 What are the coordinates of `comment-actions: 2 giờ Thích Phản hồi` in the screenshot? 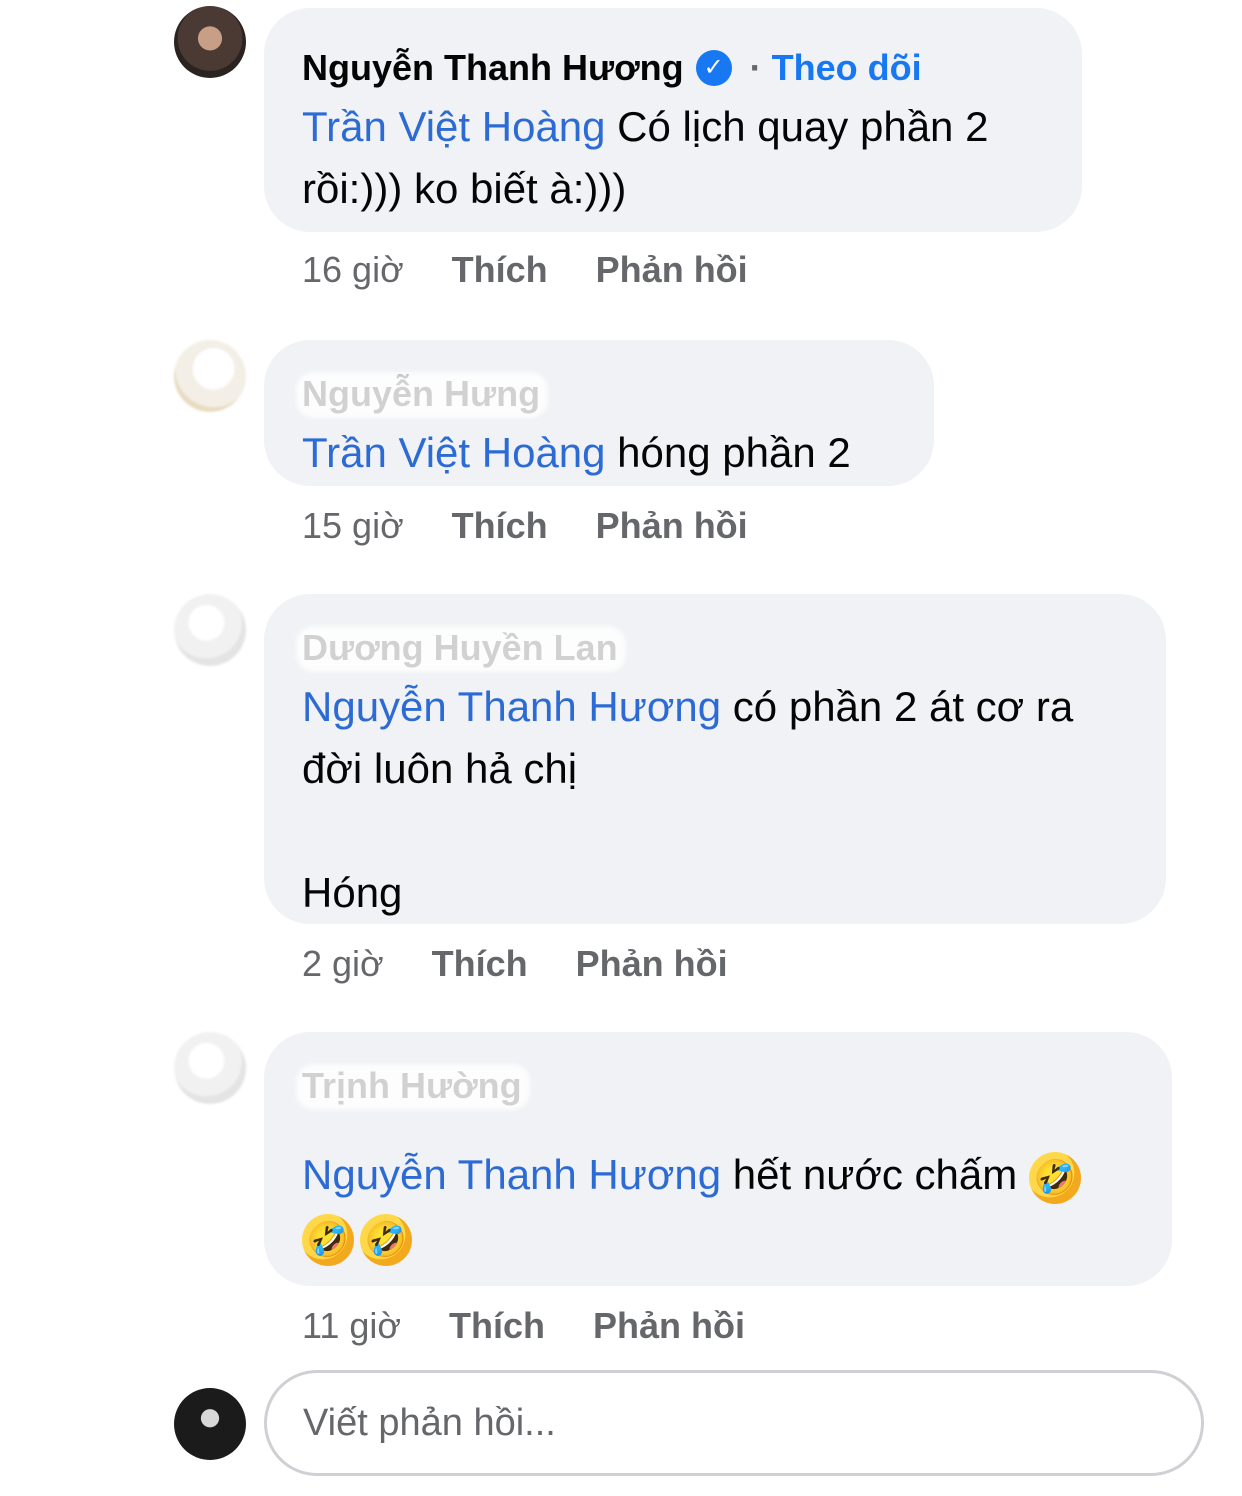 It's located at (515, 964).